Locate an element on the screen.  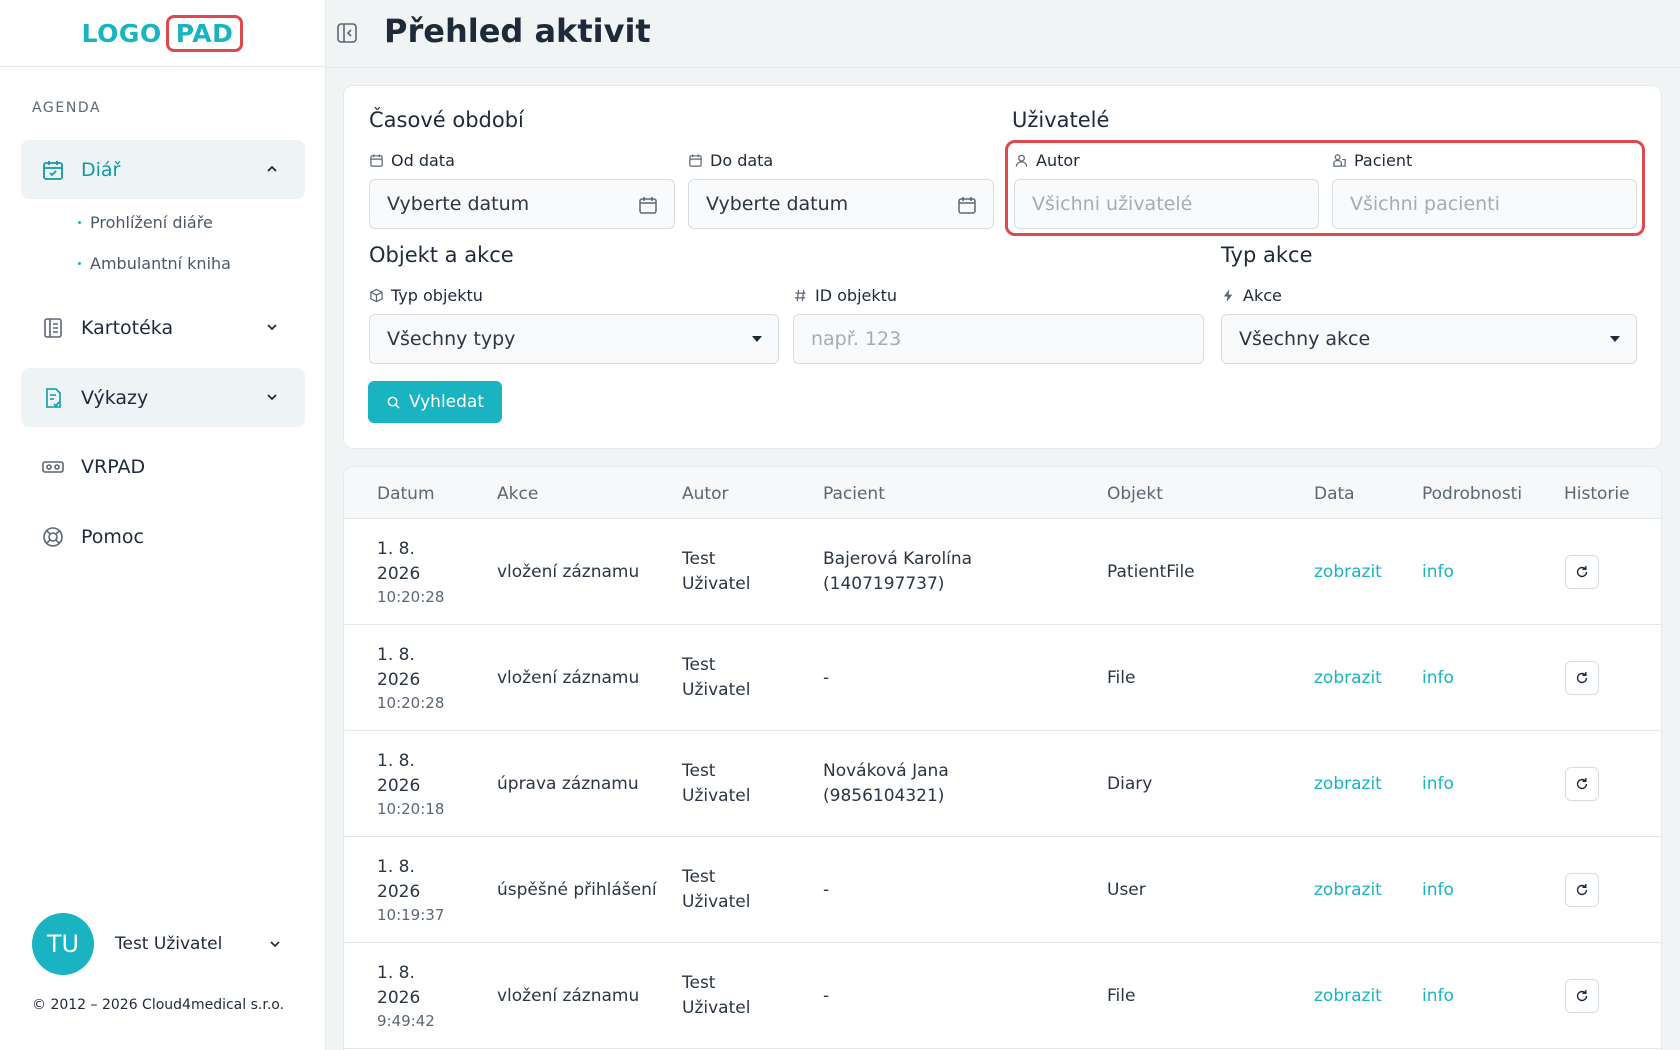
from-date-label: Od data is located at coordinates (412, 160).